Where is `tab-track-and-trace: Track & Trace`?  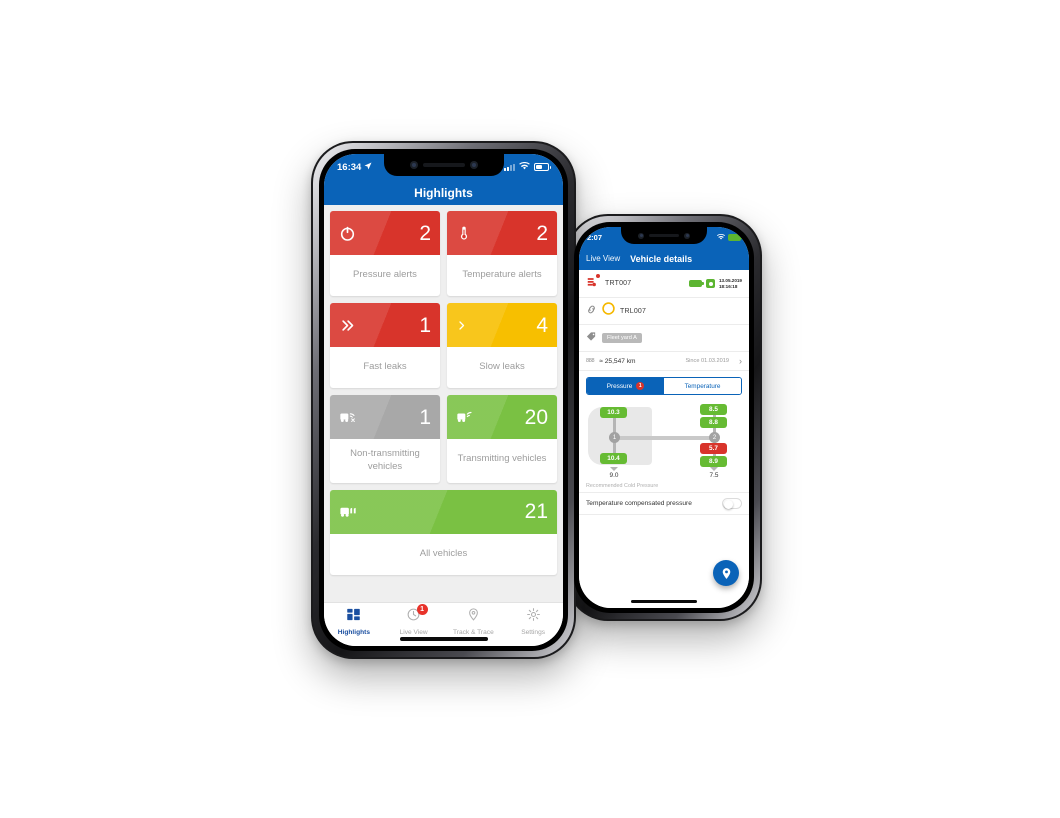 tab-track-and-trace: Track & Trace is located at coordinates (474, 621).